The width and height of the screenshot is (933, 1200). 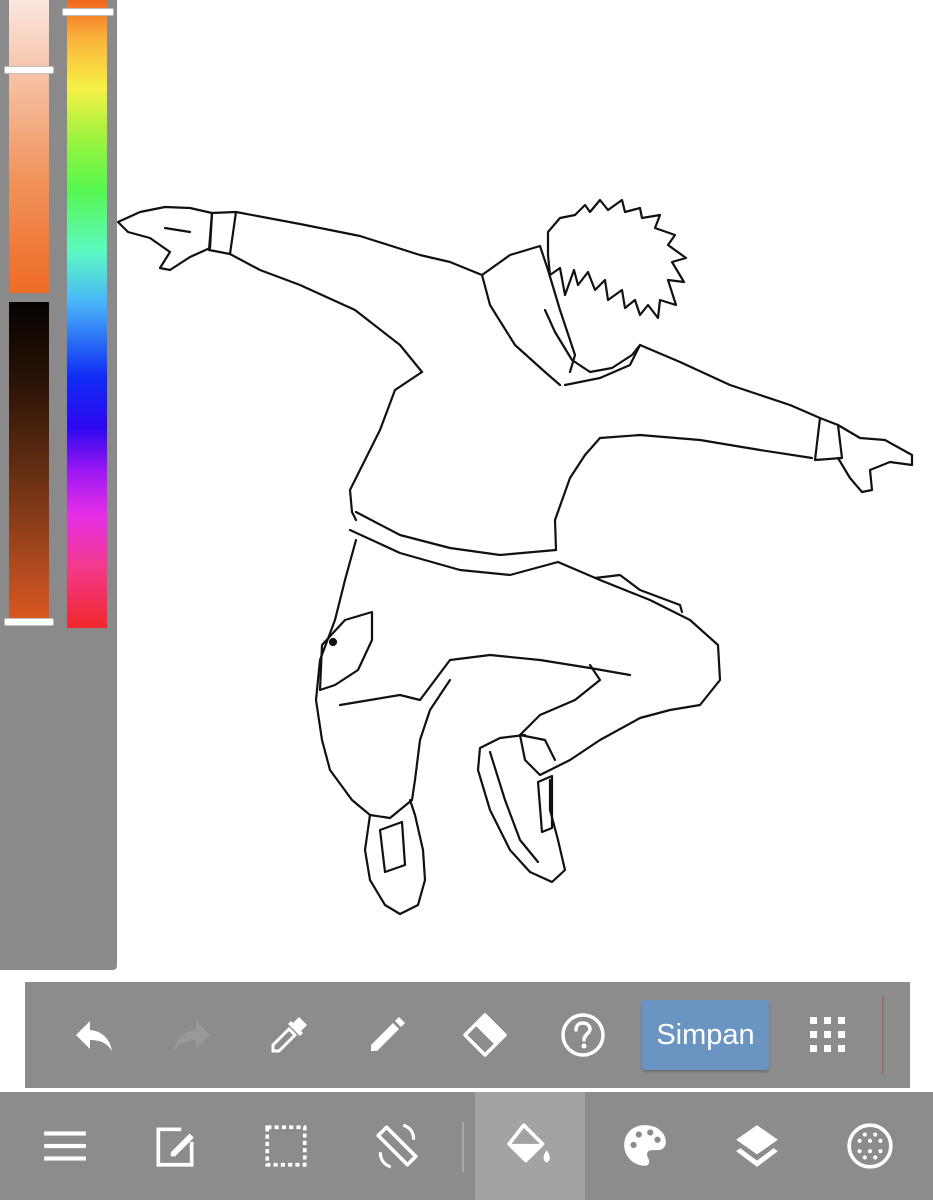 I want to click on selection-button, so click(x=286, y=1146).